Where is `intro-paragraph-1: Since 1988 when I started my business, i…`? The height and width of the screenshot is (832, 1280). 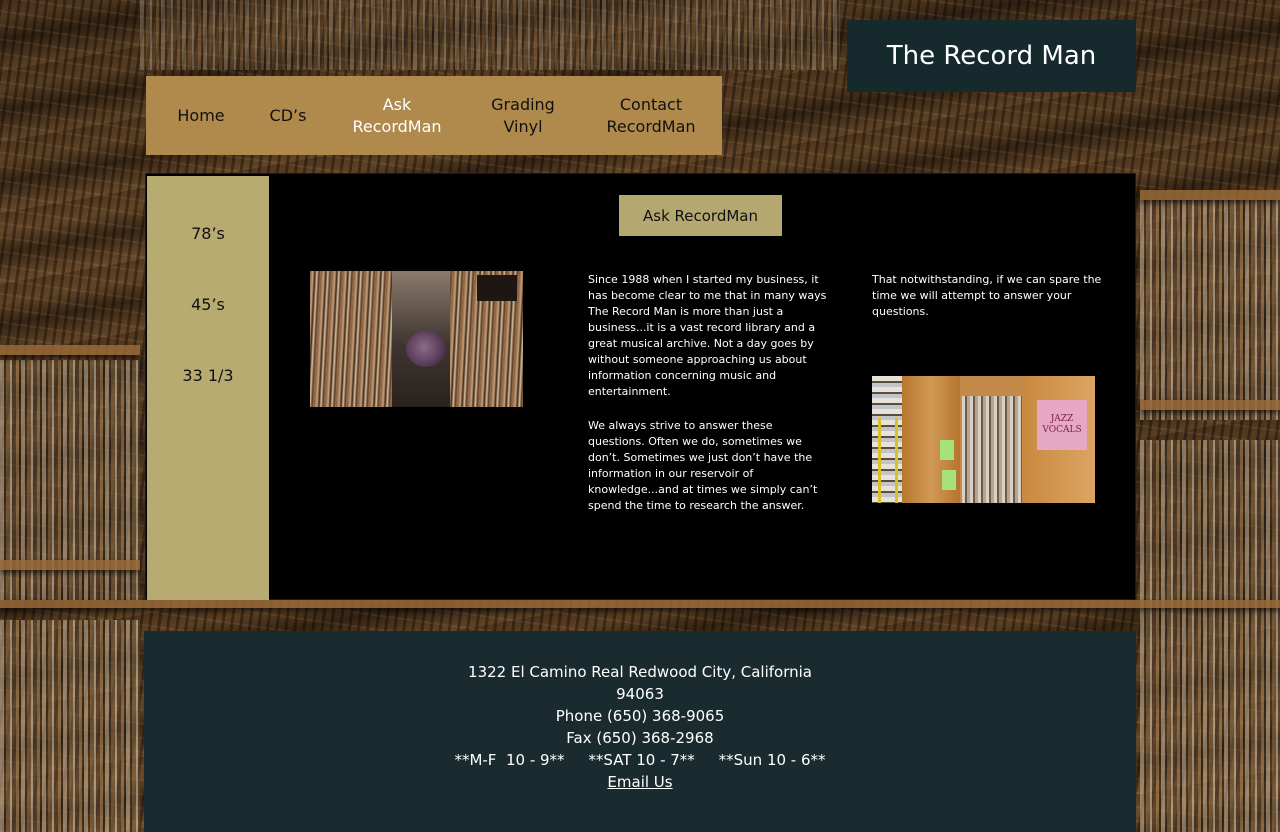 intro-paragraph-1: Since 1988 when I started my business, i… is located at coordinates (707, 335).